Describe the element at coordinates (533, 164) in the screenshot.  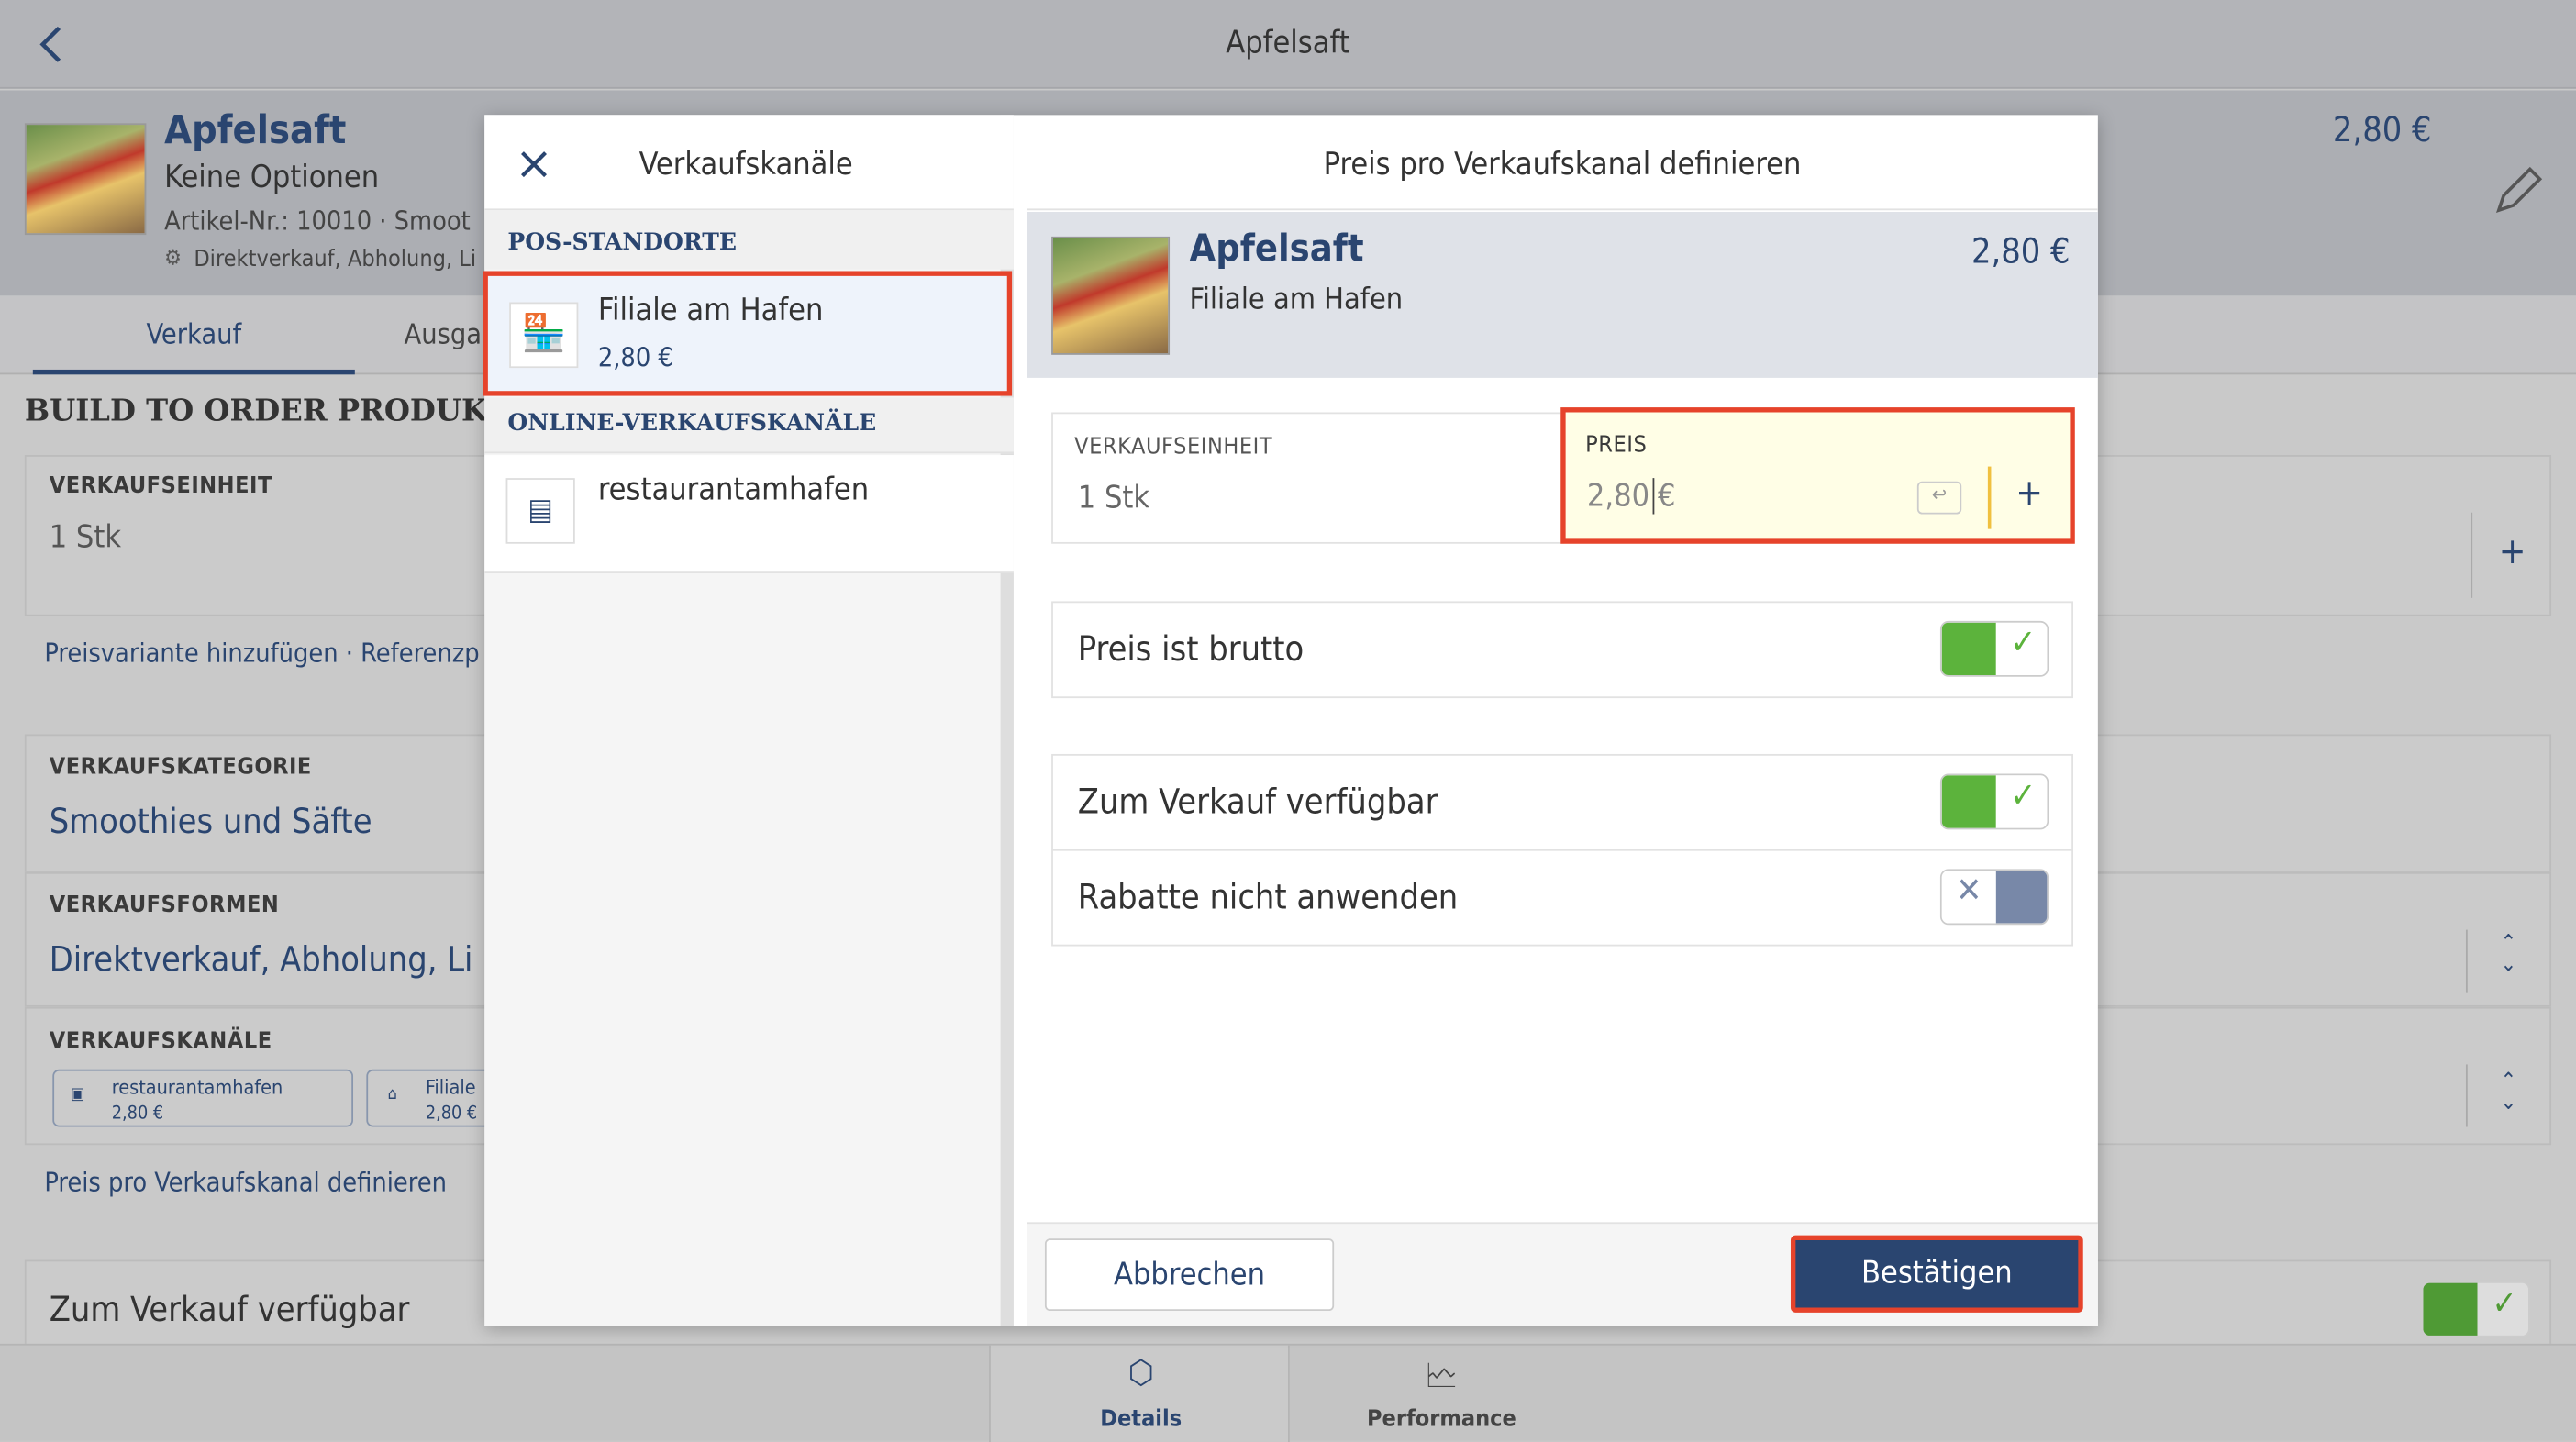
I see `close-icon` at that location.